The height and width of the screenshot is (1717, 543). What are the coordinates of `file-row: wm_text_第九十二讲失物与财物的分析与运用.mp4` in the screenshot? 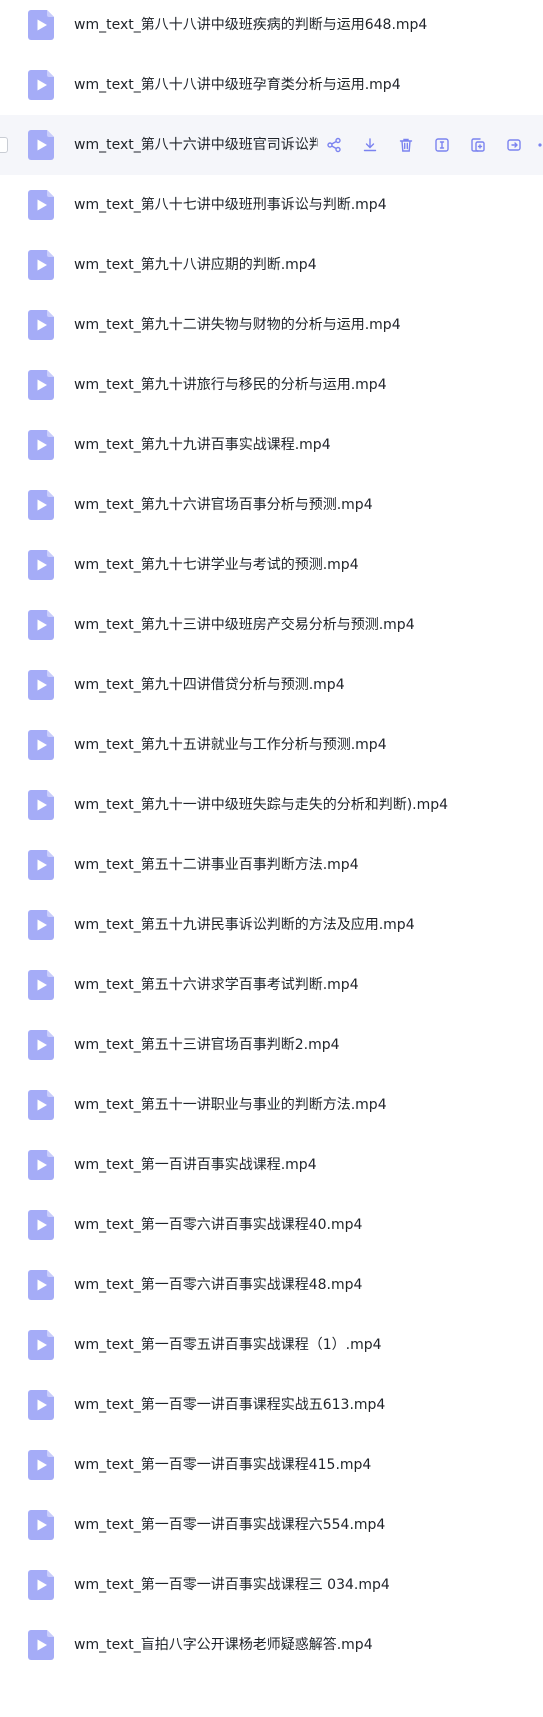 It's located at (271, 325).